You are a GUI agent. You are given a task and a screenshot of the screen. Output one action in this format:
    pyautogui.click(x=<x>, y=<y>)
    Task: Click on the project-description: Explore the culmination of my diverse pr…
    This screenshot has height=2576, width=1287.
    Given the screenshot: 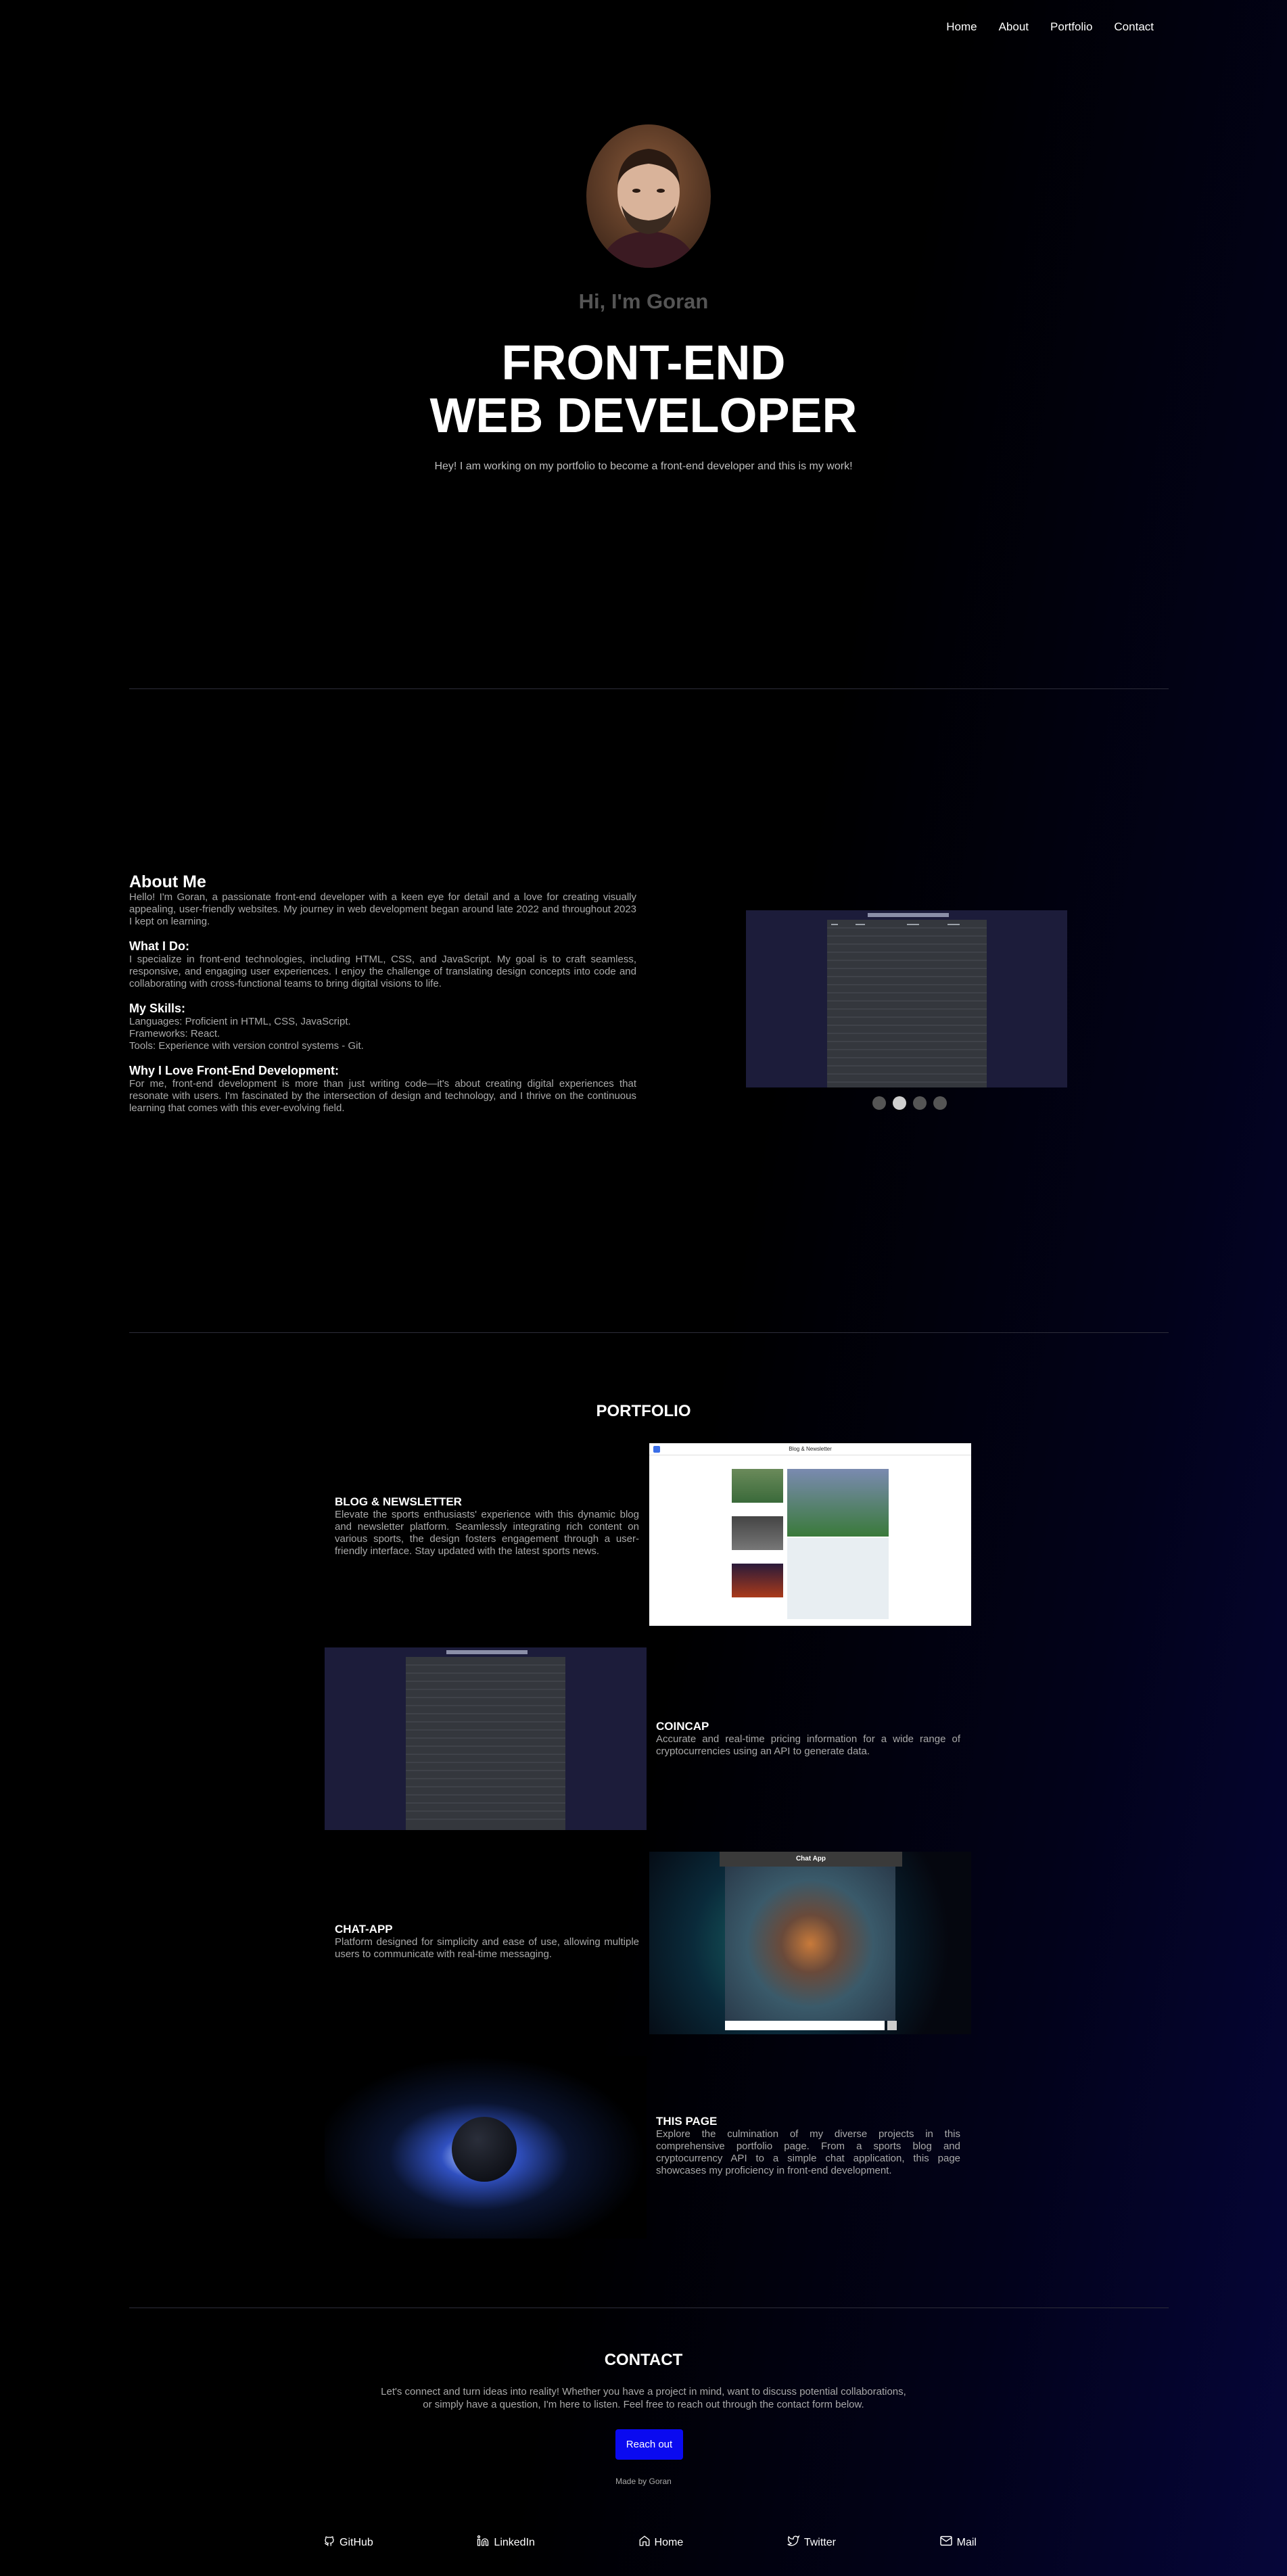 What is the action you would take?
    pyautogui.click(x=808, y=2152)
    